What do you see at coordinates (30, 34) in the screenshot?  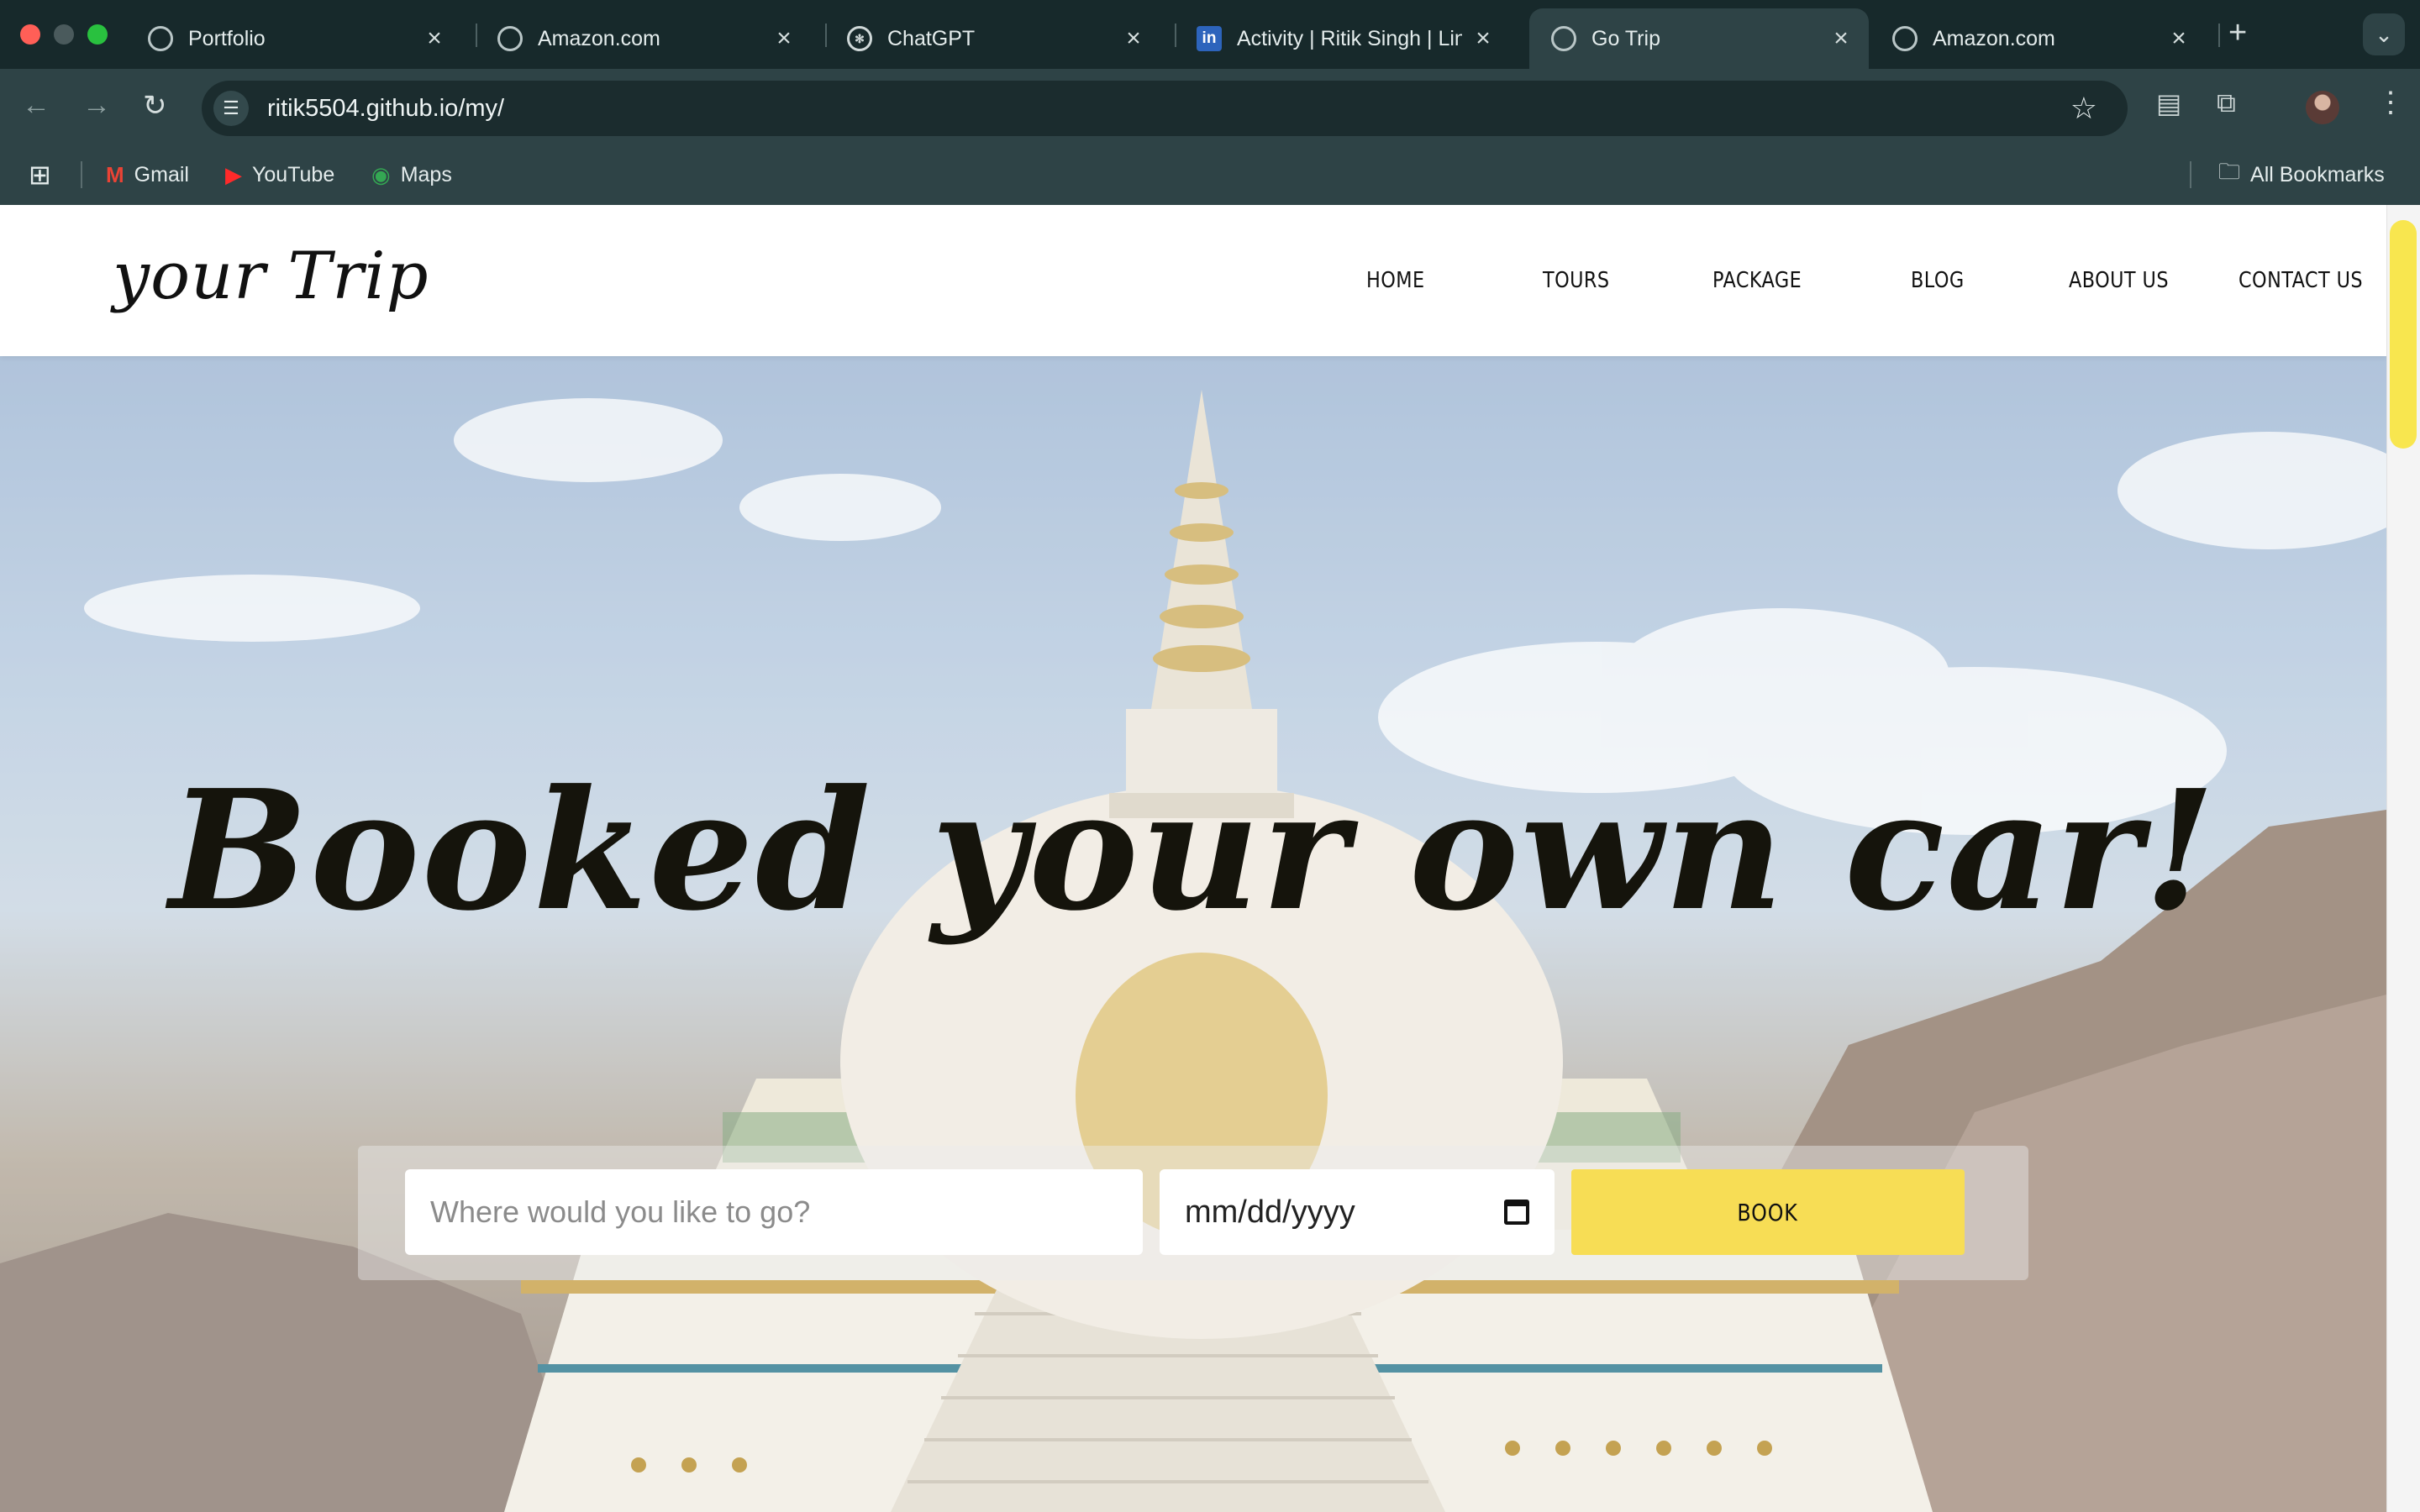 I see `window-close-button` at bounding box center [30, 34].